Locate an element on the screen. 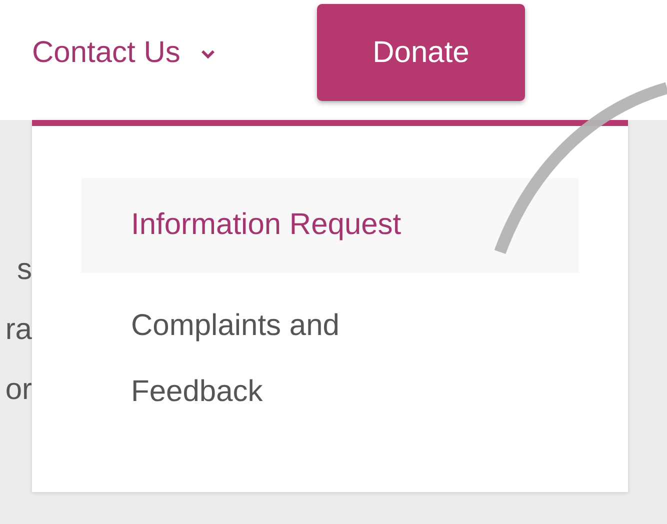 This screenshot has width=667, height=524. background-text: ra is located at coordinates (18, 330).